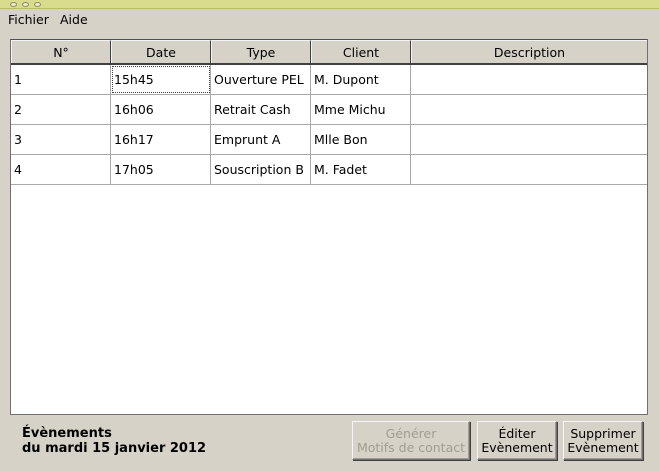  Describe the element at coordinates (529, 51) in the screenshot. I see `column-header-description: Description` at that location.